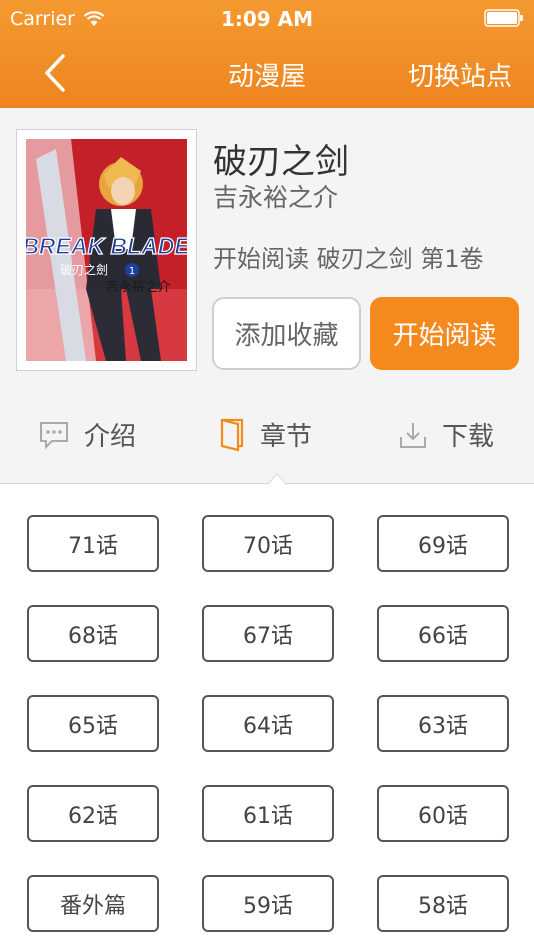  I want to click on chapter-button: 70话, so click(268, 543).